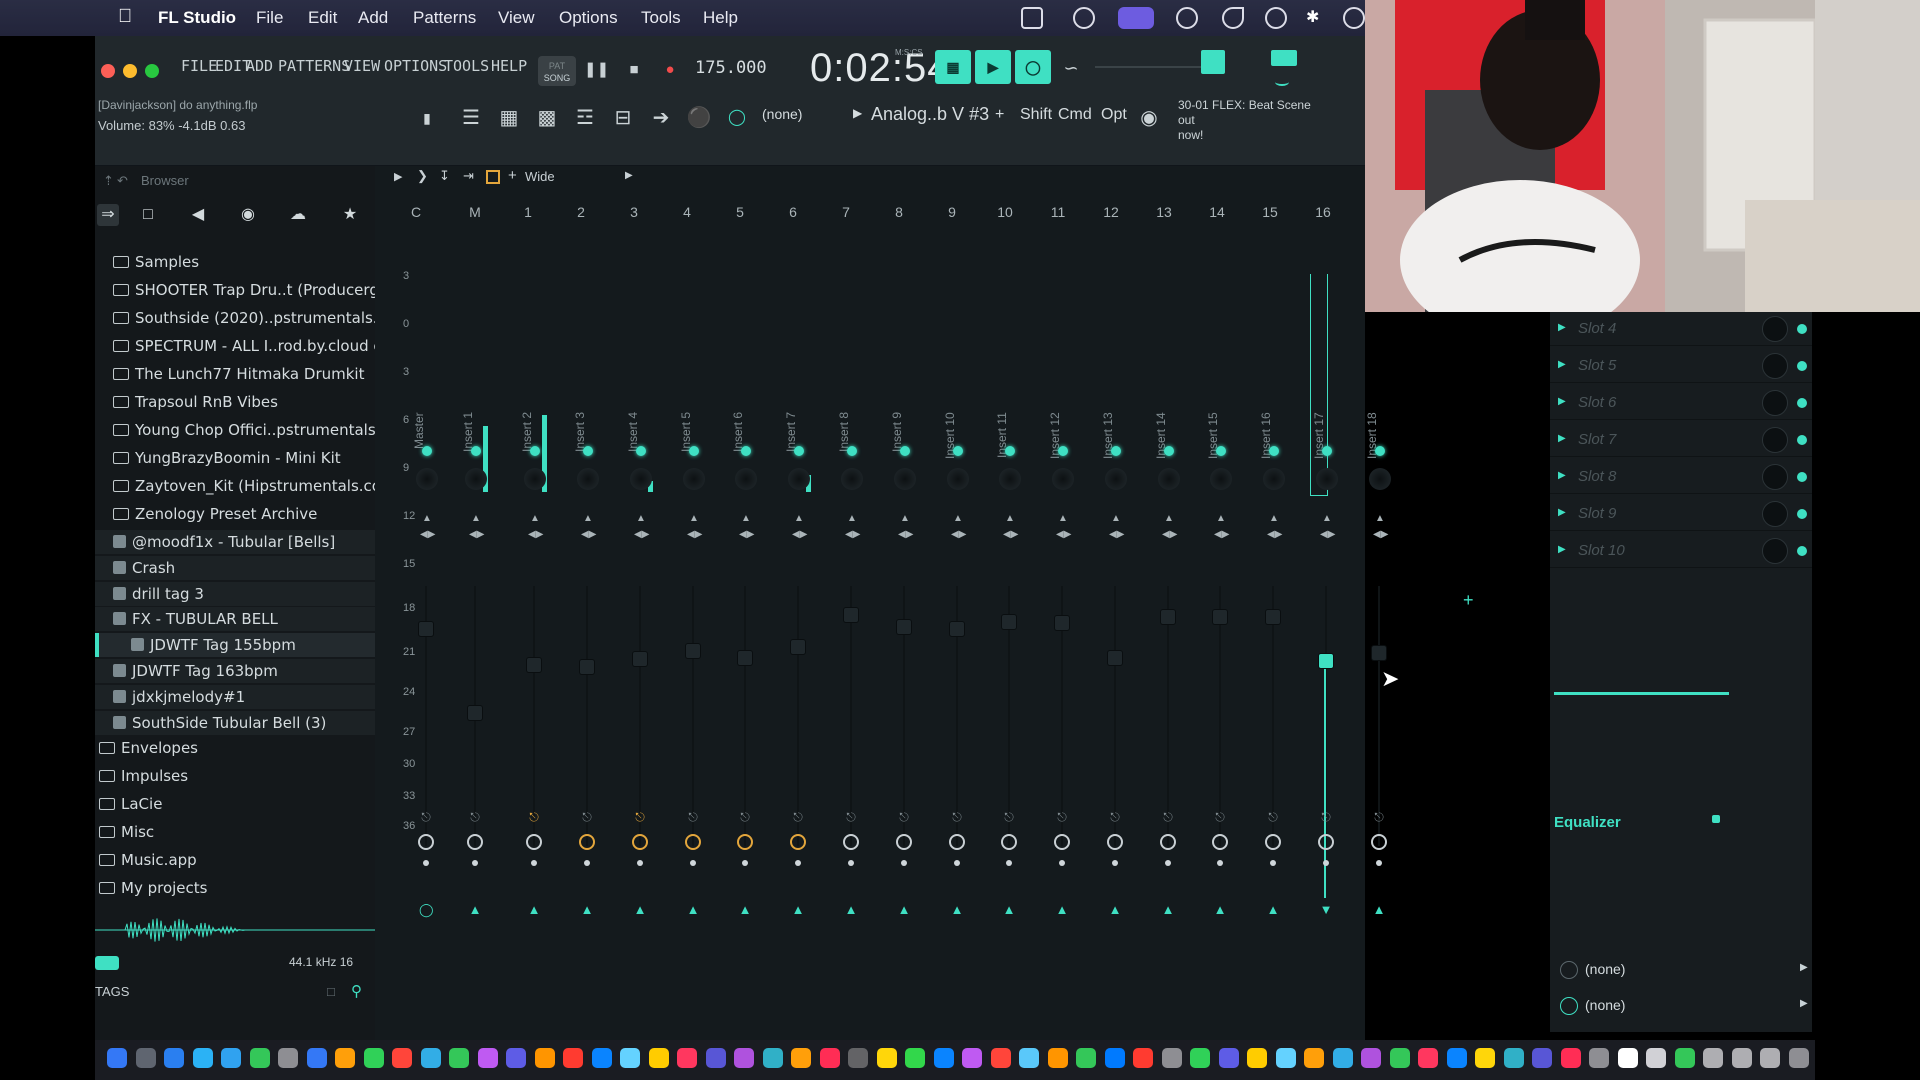 The width and height of the screenshot is (1920, 1080). I want to click on fl-menu-options: OPTIONS, so click(415, 66).